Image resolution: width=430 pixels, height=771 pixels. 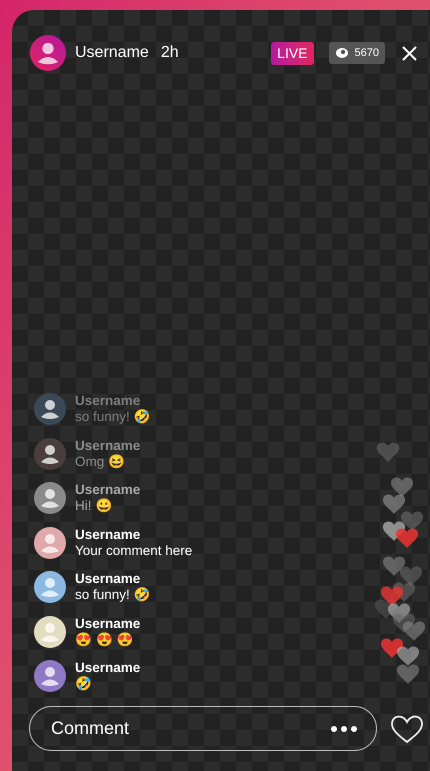 What do you see at coordinates (344, 729) in the screenshot?
I see `more-icon` at bounding box center [344, 729].